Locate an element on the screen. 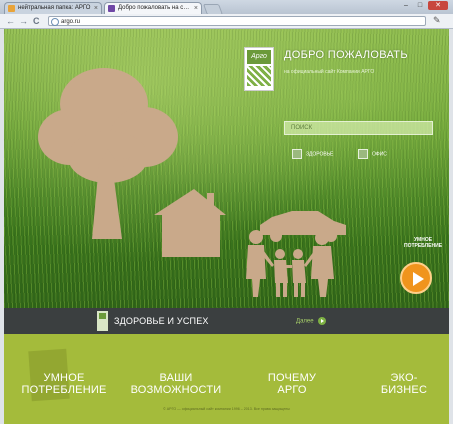 The image size is (453, 424). browser-tab-2: Добро пожаловать на с… × is located at coordinates (153, 8).